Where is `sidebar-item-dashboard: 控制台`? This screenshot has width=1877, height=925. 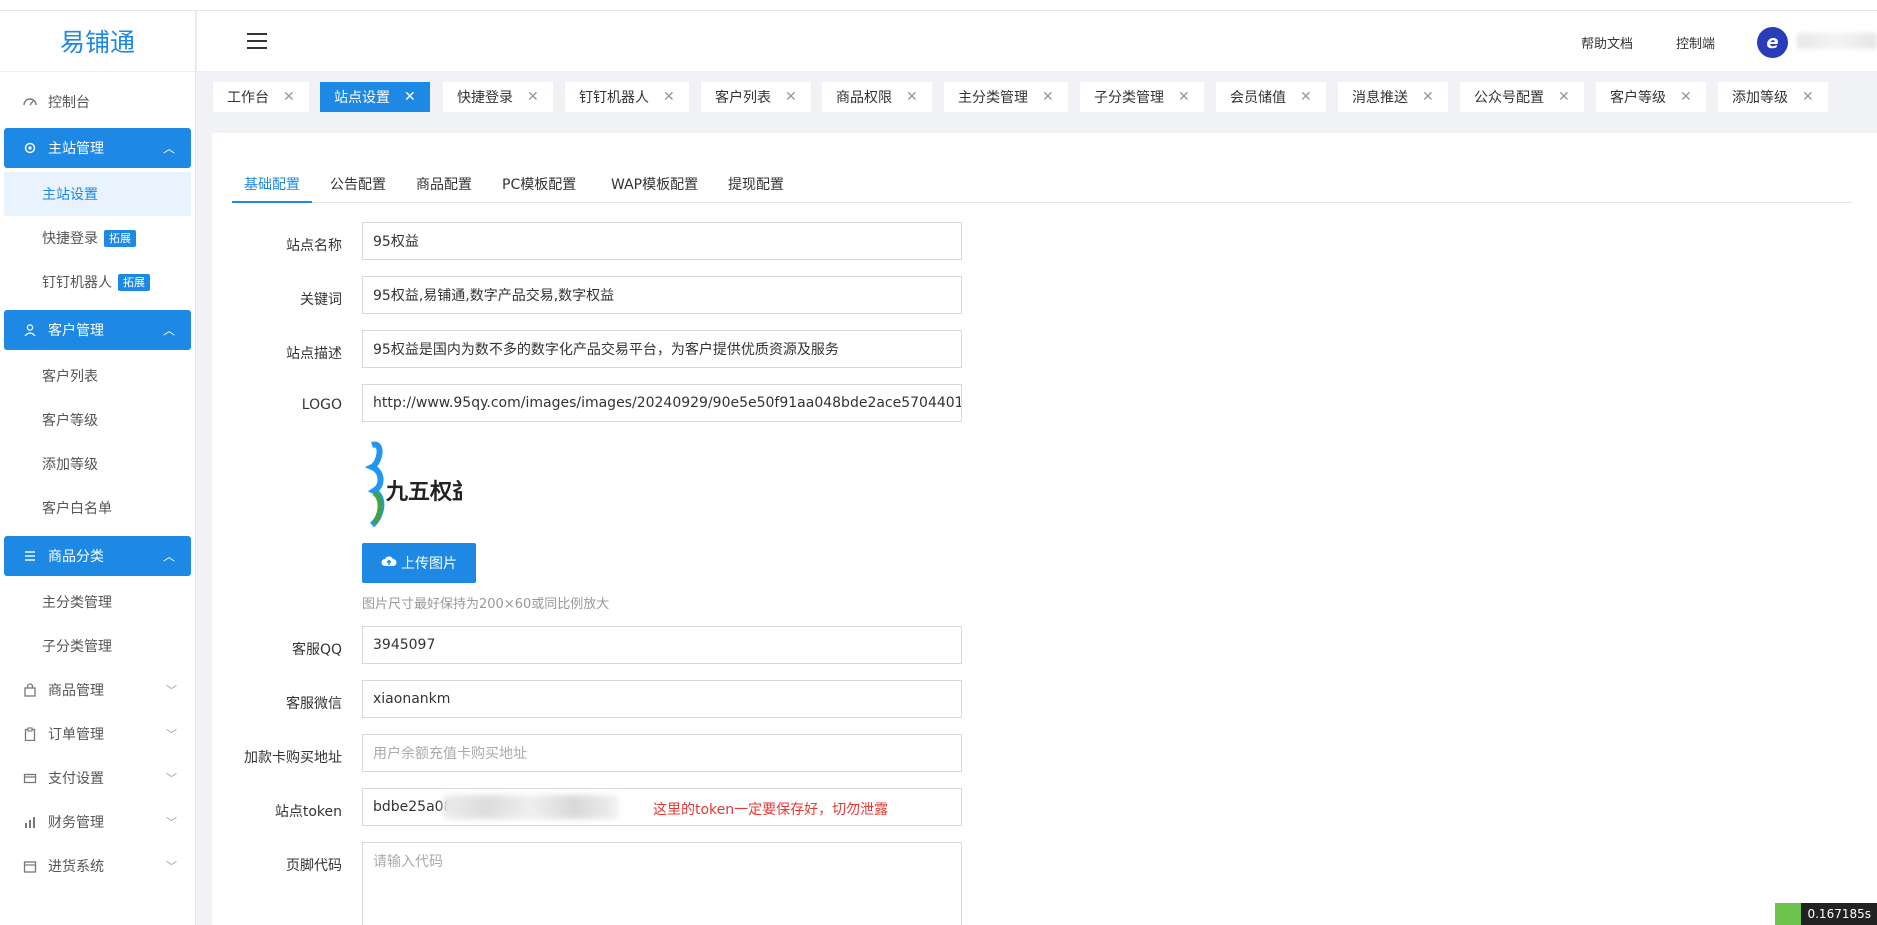
sidebar-item-dashboard: 控制台 is located at coordinates (97, 102).